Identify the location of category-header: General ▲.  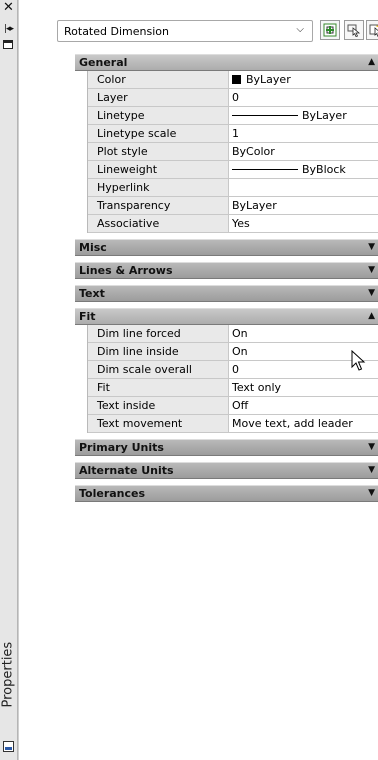
(226, 62).